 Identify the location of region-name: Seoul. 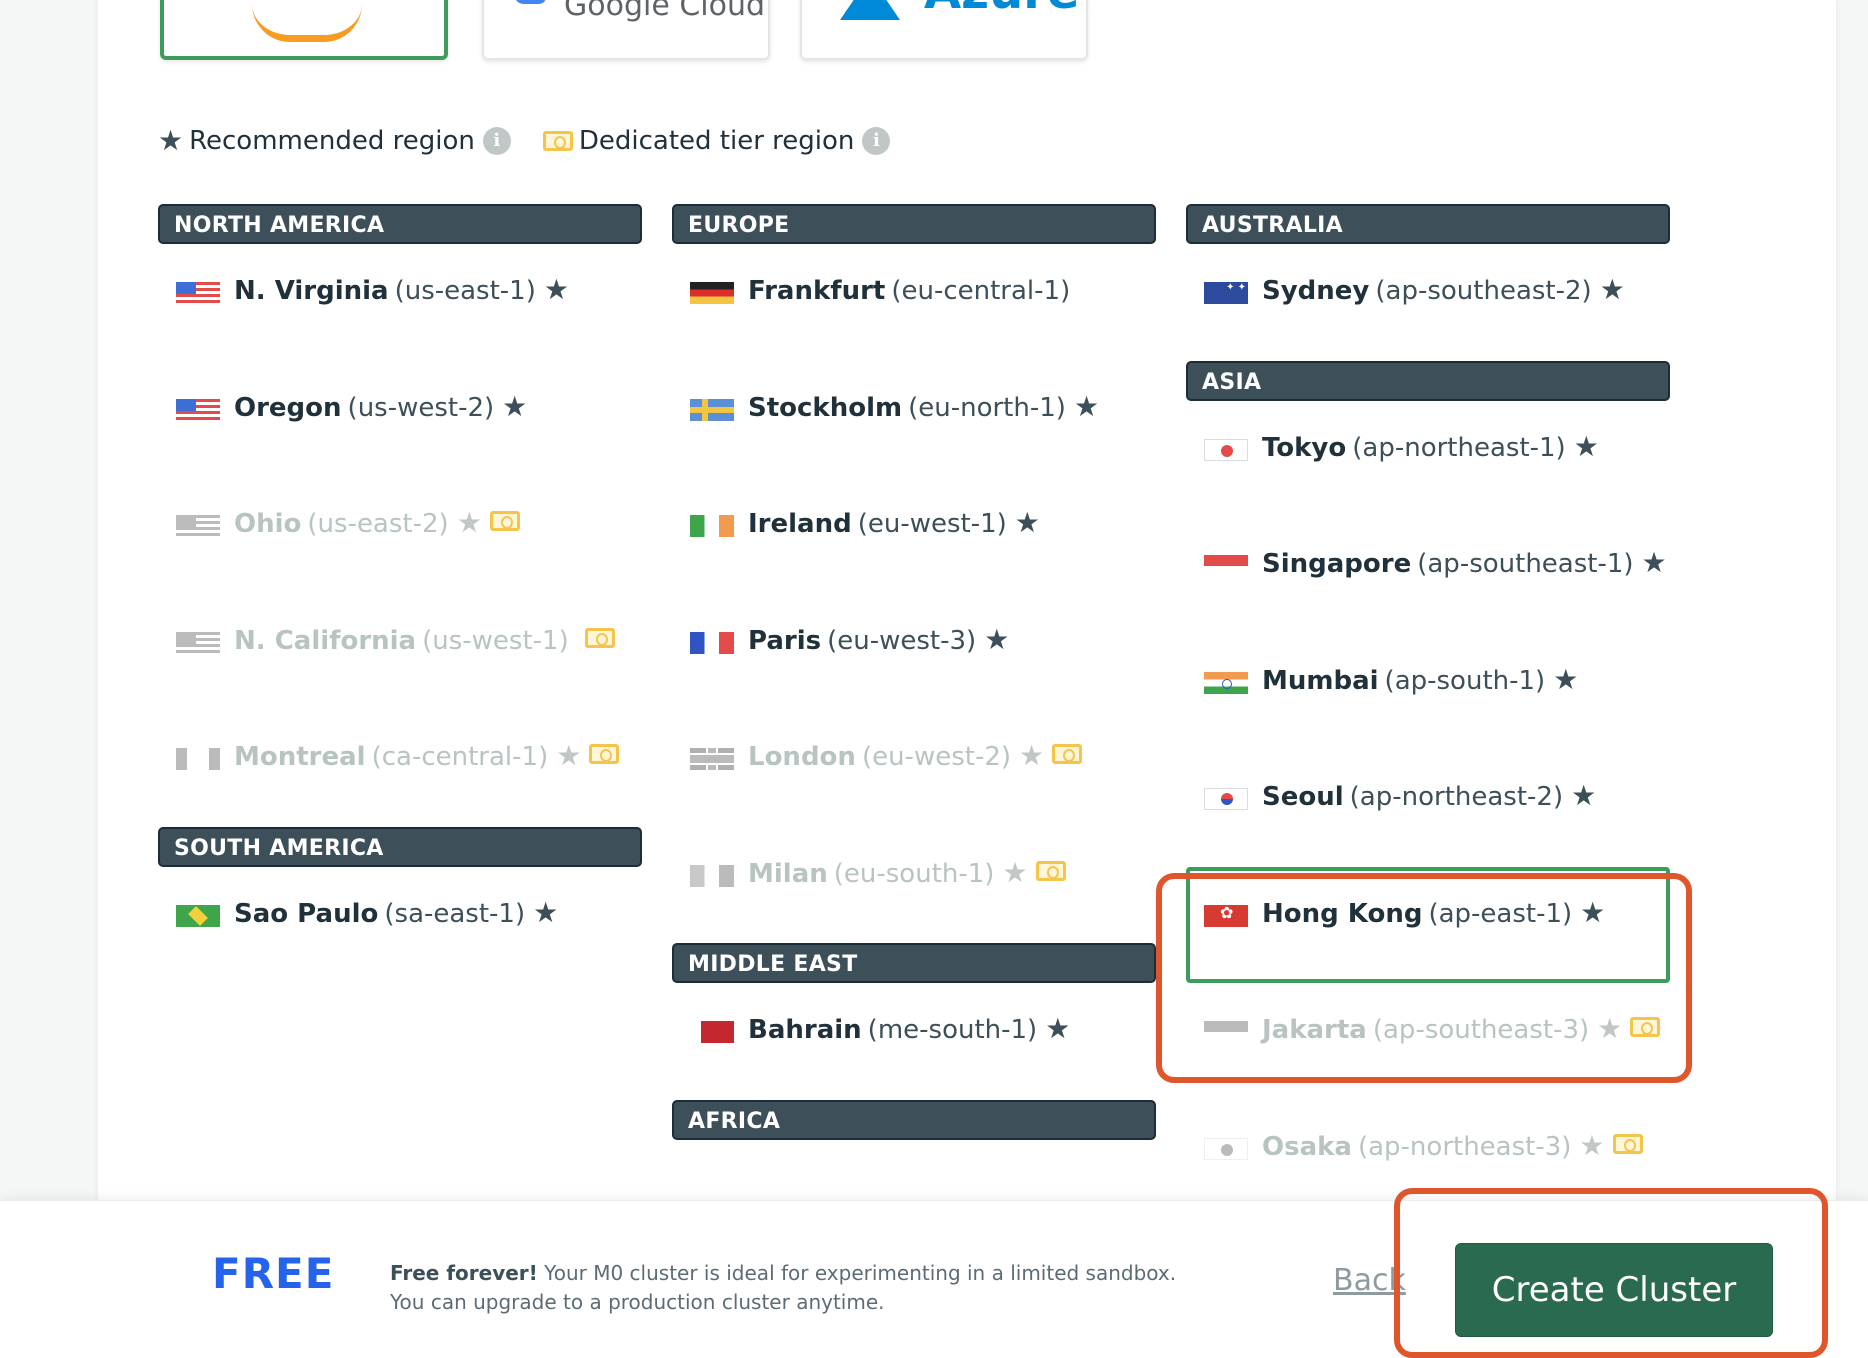
(1303, 797).